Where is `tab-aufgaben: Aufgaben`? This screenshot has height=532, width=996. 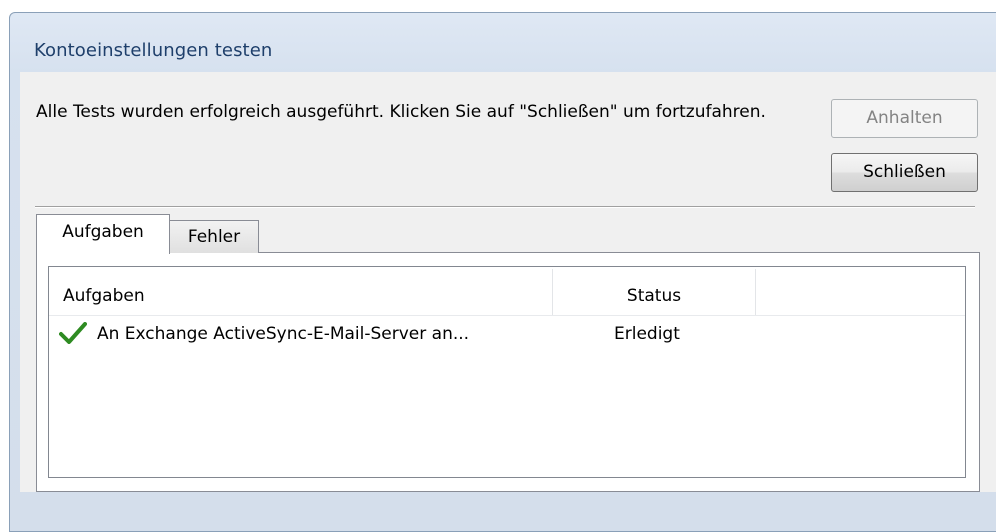
tab-aufgaben: Aufgaben is located at coordinates (103, 234).